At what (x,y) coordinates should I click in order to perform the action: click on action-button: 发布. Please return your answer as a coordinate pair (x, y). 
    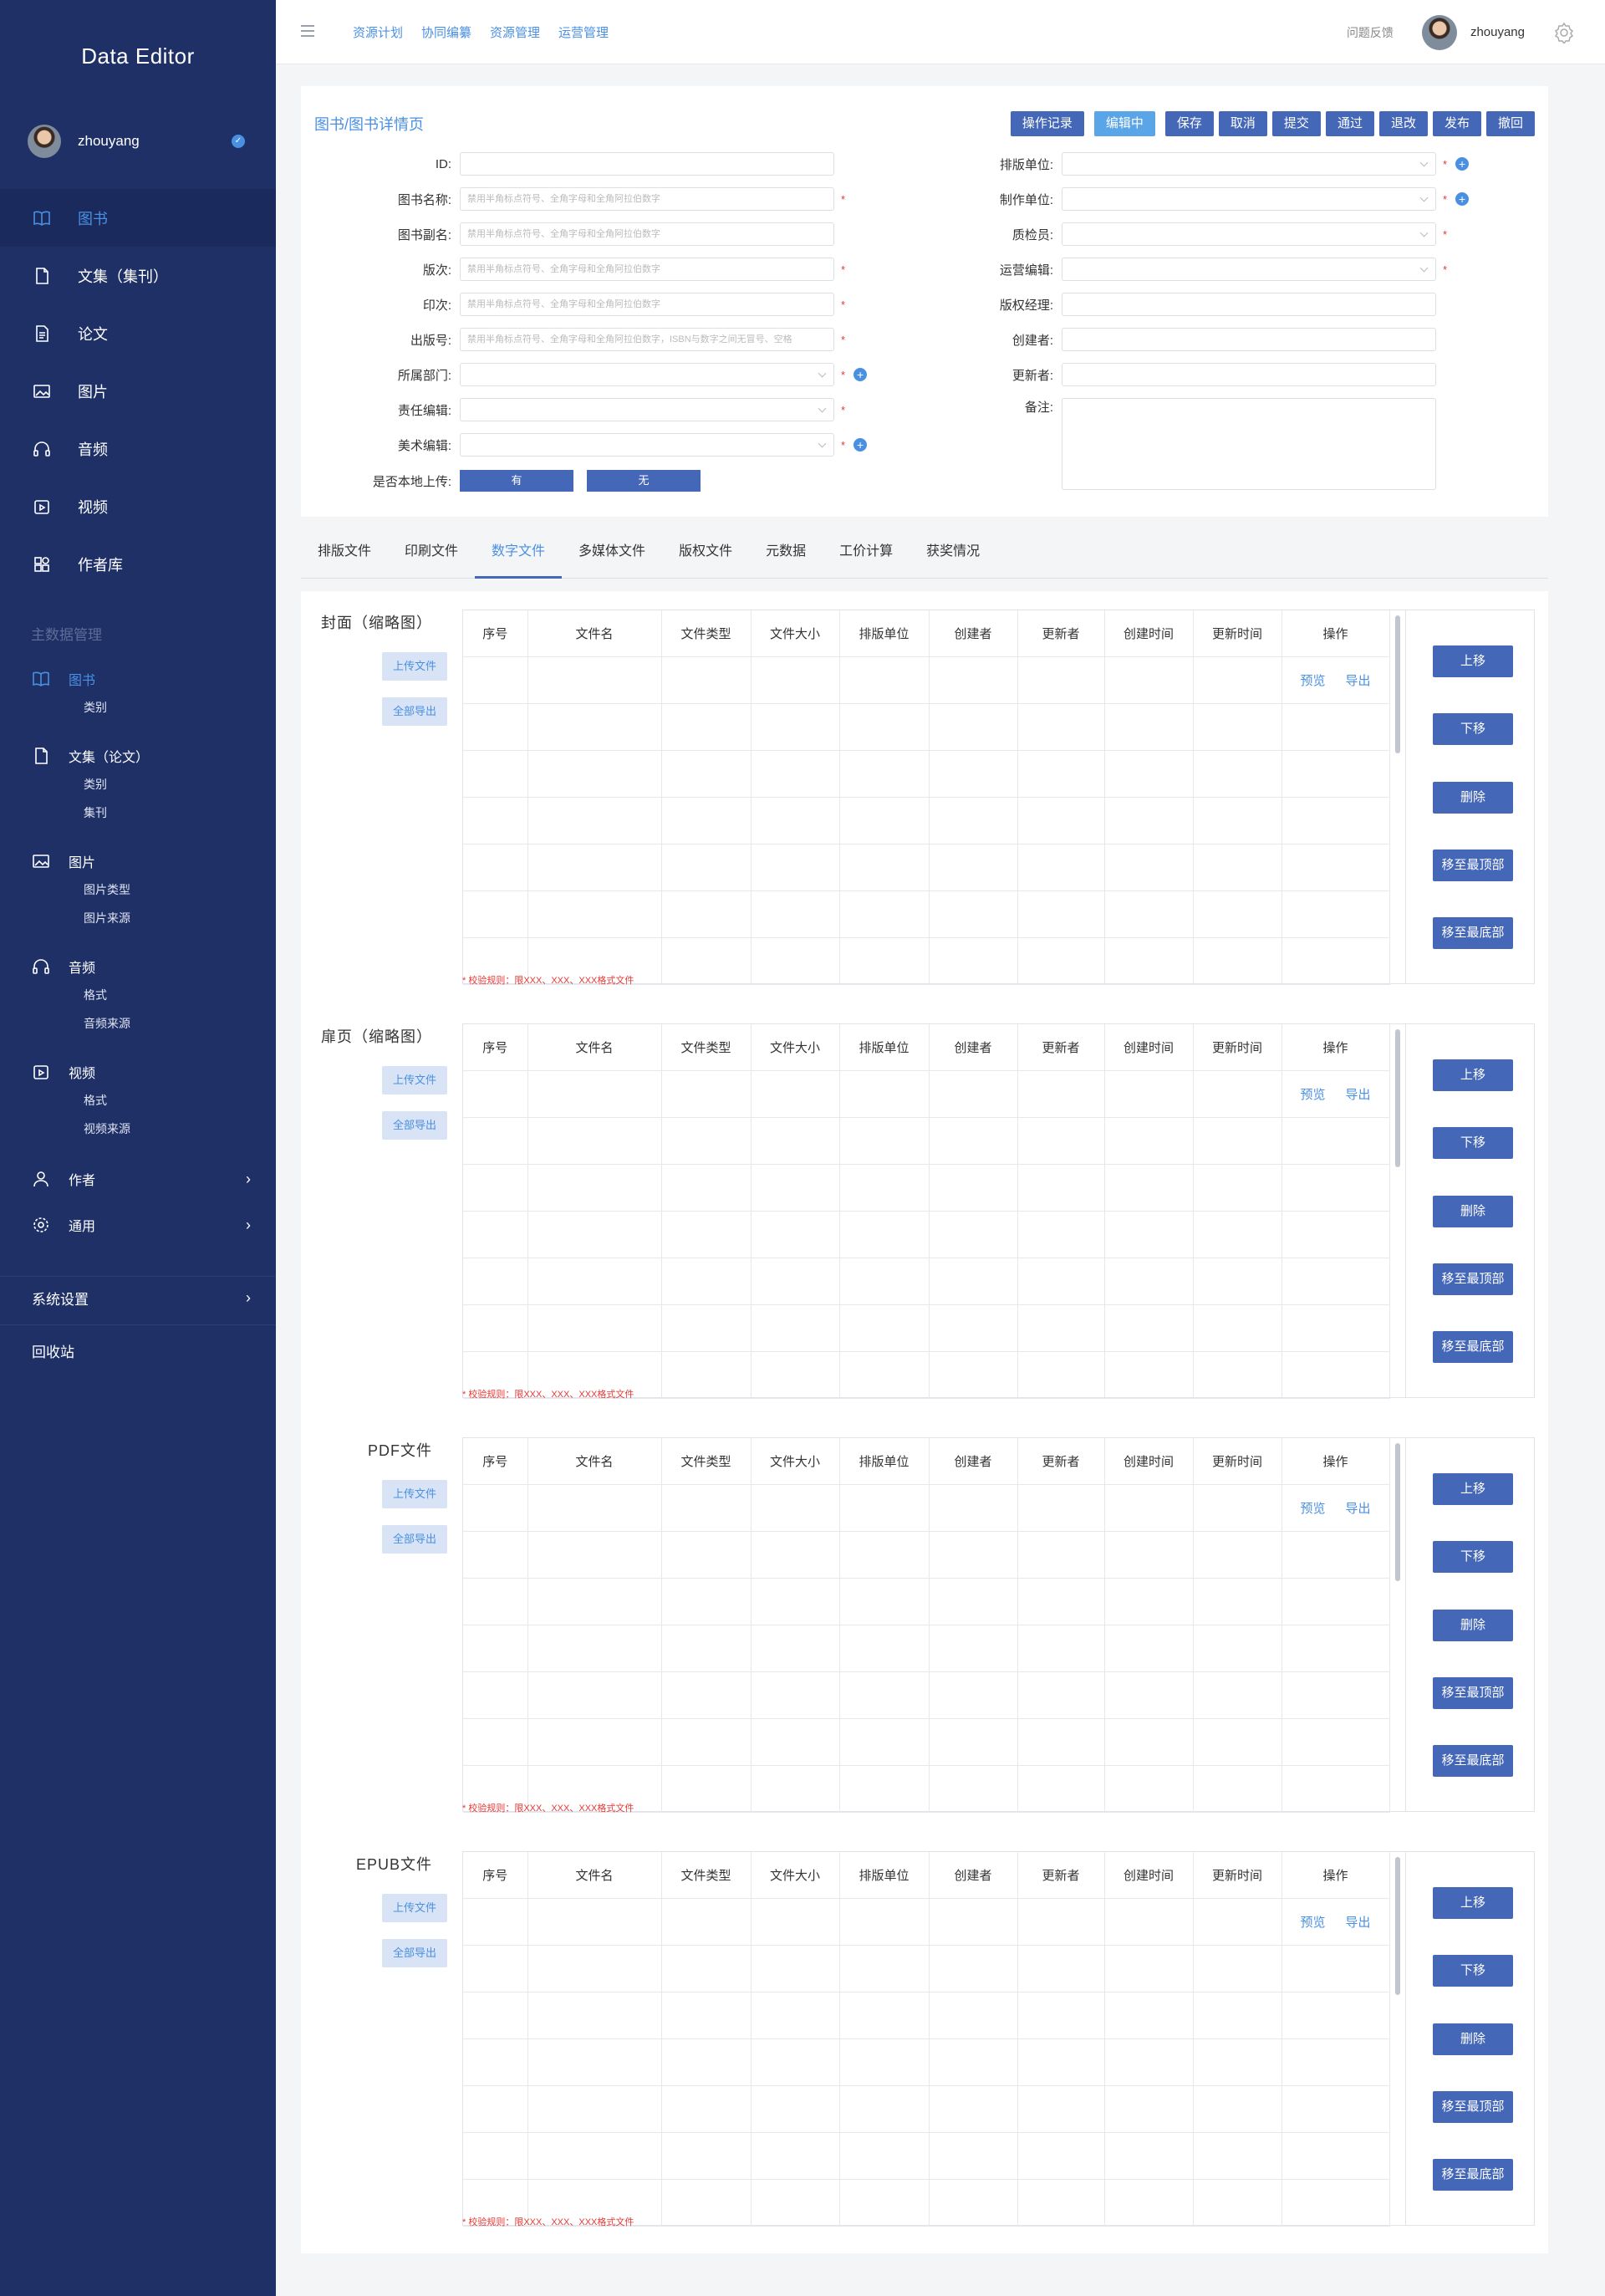
    Looking at the image, I should click on (1456, 124).